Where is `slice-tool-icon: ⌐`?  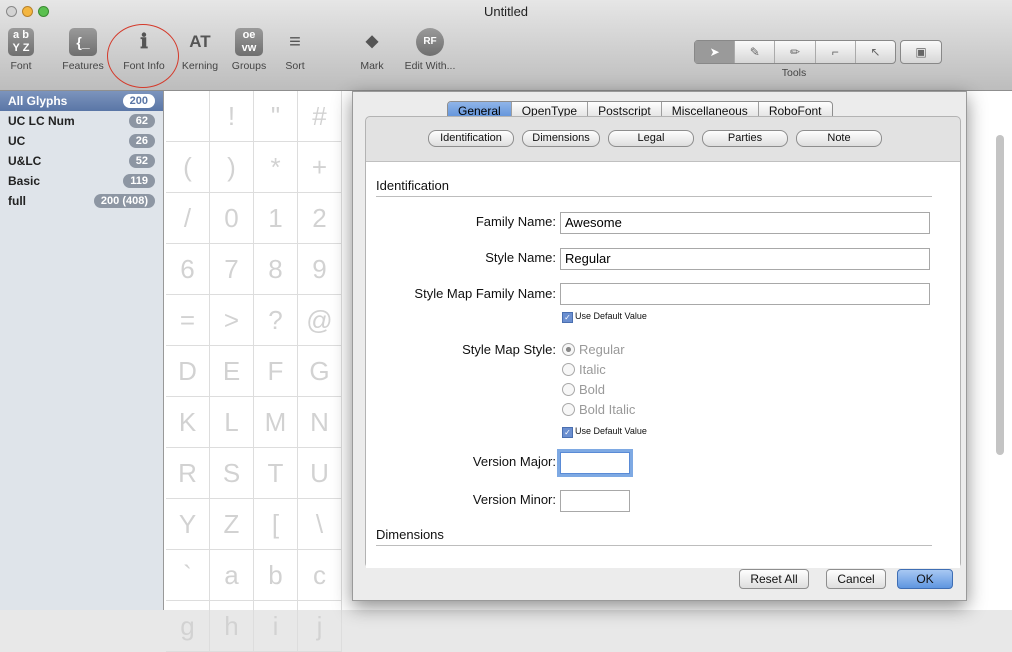 slice-tool-icon: ⌐ is located at coordinates (836, 52).